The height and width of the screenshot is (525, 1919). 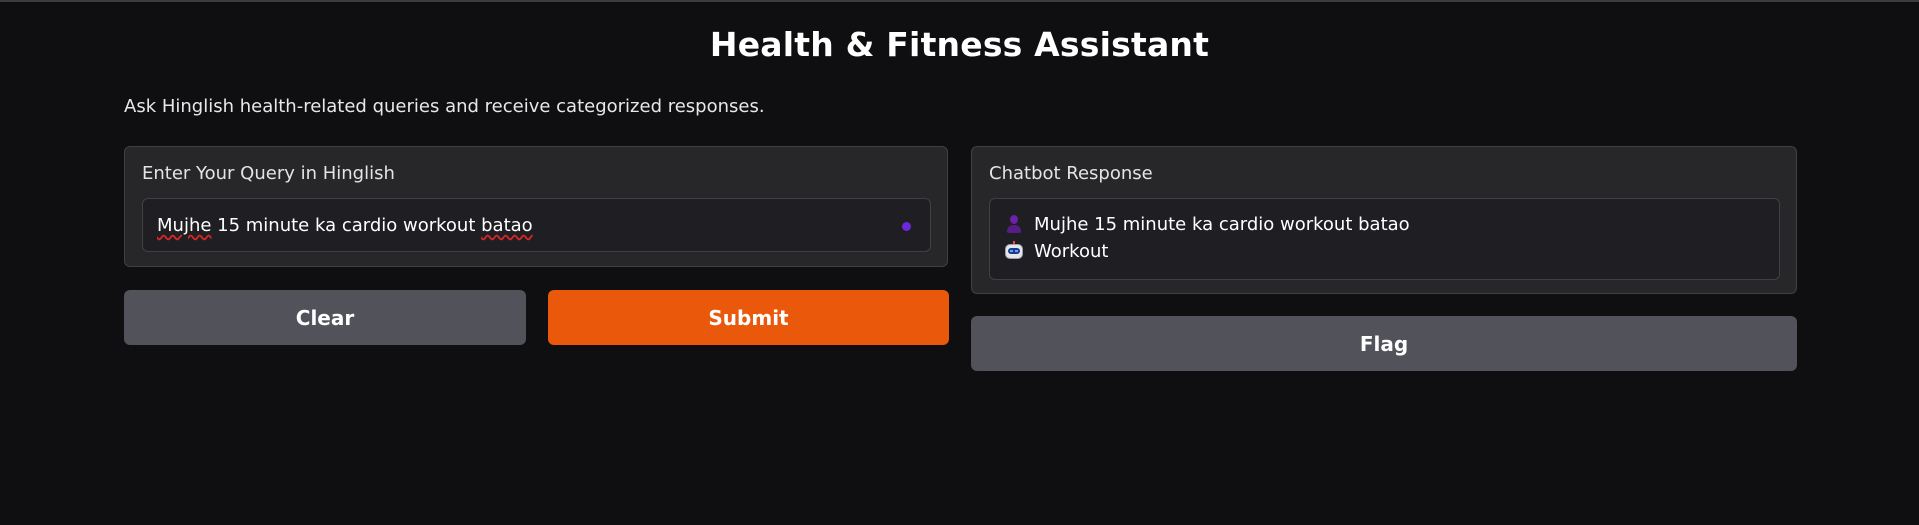 I want to click on bot-message-text: Workout, so click(x=1071, y=251).